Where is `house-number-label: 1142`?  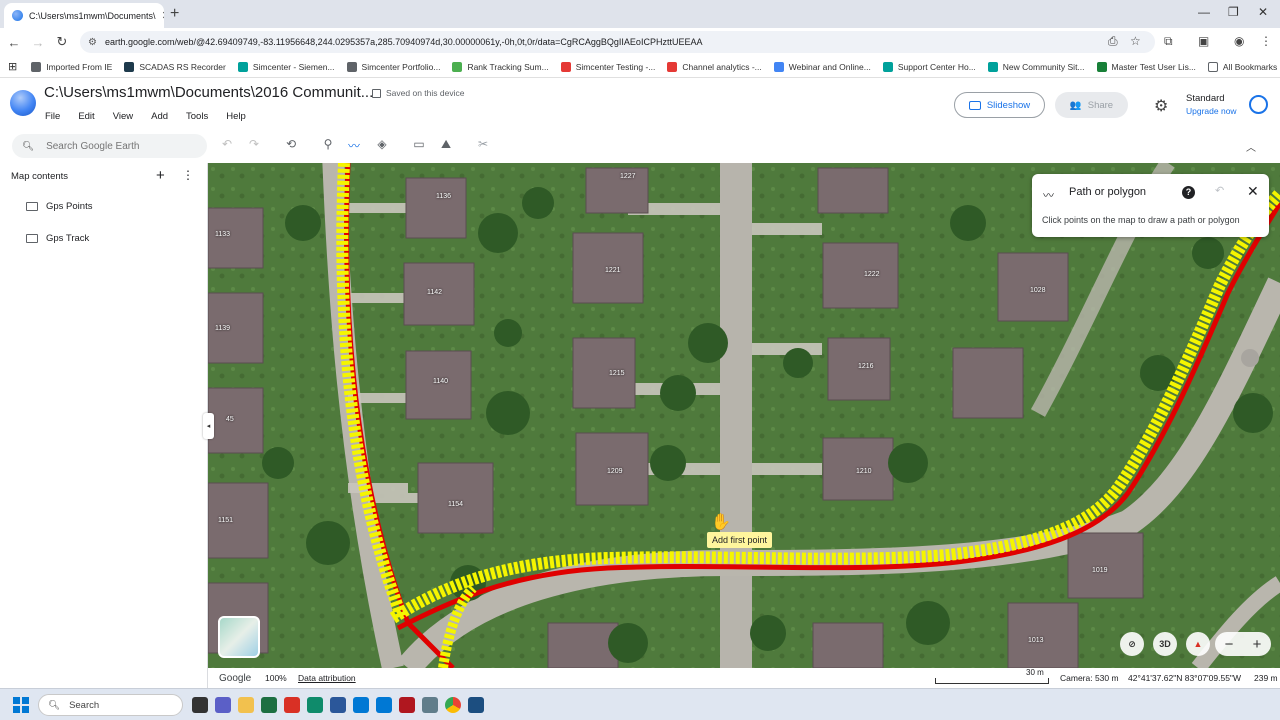
house-number-label: 1142 is located at coordinates (435, 292).